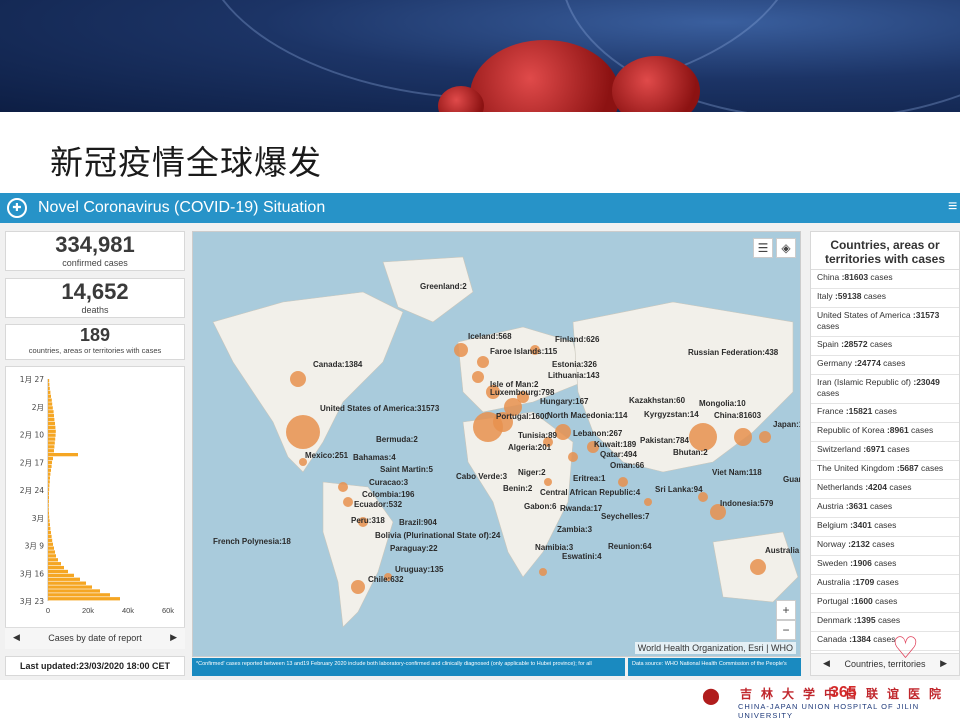  Describe the element at coordinates (406, 469) in the screenshot. I see `map-country-label: Saint Martin:5` at that location.